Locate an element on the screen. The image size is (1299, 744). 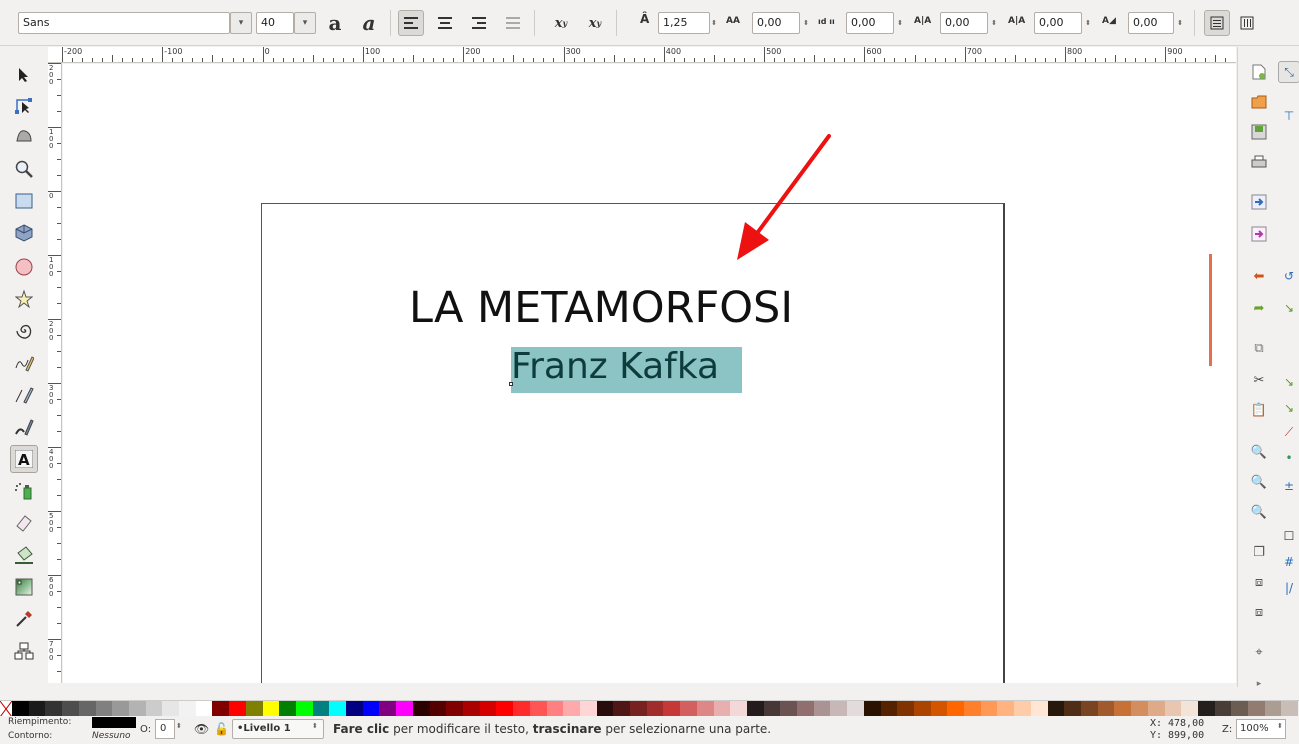
snap-center-icon: • is located at coordinates (1288, 458).